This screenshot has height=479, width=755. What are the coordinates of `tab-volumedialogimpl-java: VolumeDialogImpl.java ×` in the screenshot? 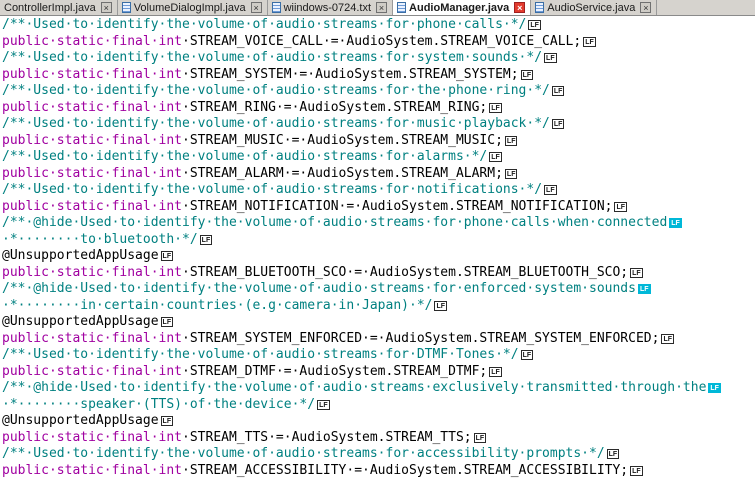 It's located at (192, 7).